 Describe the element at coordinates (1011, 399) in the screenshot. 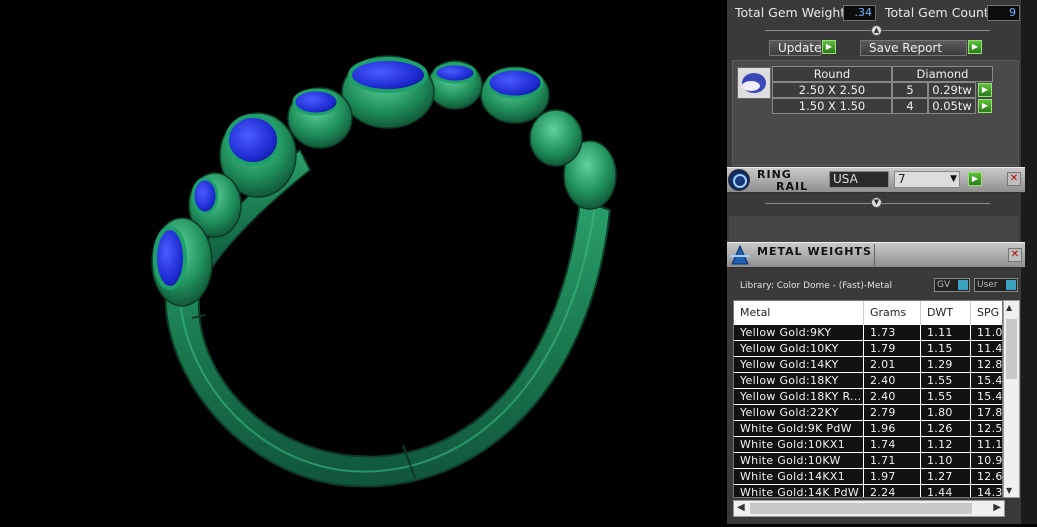

I see `vertical-scrollbar: ▲ ▼` at that location.